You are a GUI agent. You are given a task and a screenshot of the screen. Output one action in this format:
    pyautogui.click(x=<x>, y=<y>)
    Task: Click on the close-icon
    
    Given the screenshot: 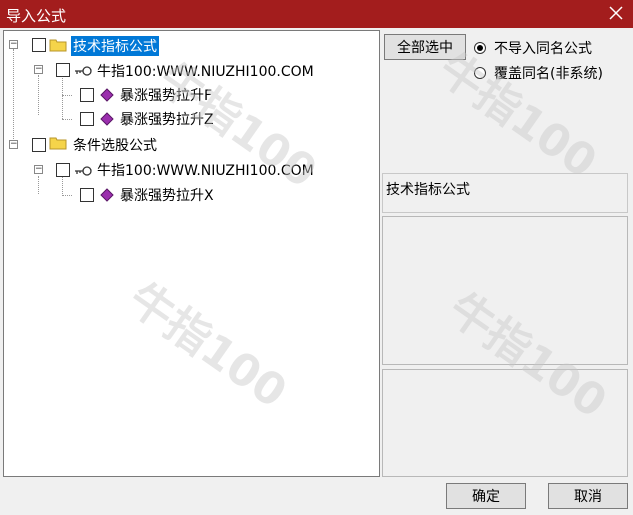 What is the action you would take?
    pyautogui.click(x=616, y=13)
    